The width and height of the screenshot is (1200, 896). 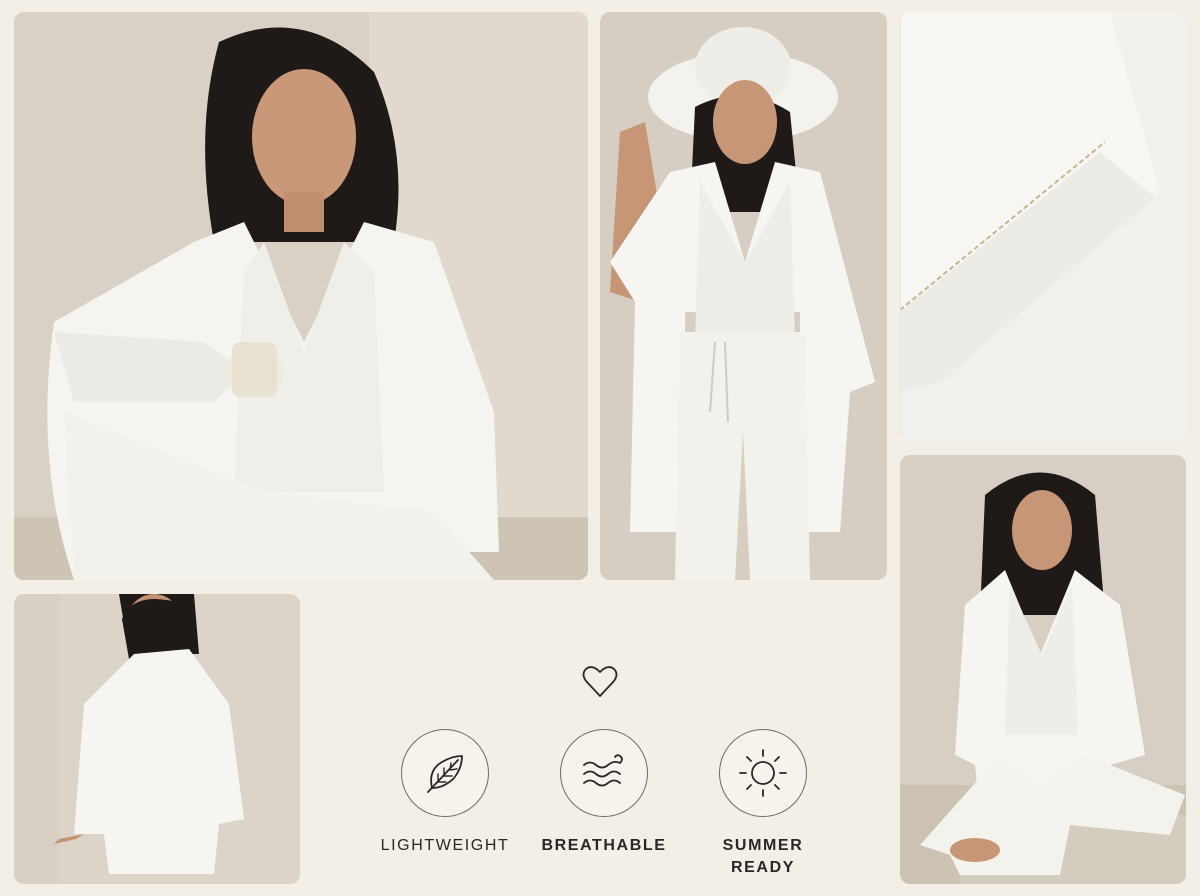 I want to click on sun-icon, so click(x=763, y=773).